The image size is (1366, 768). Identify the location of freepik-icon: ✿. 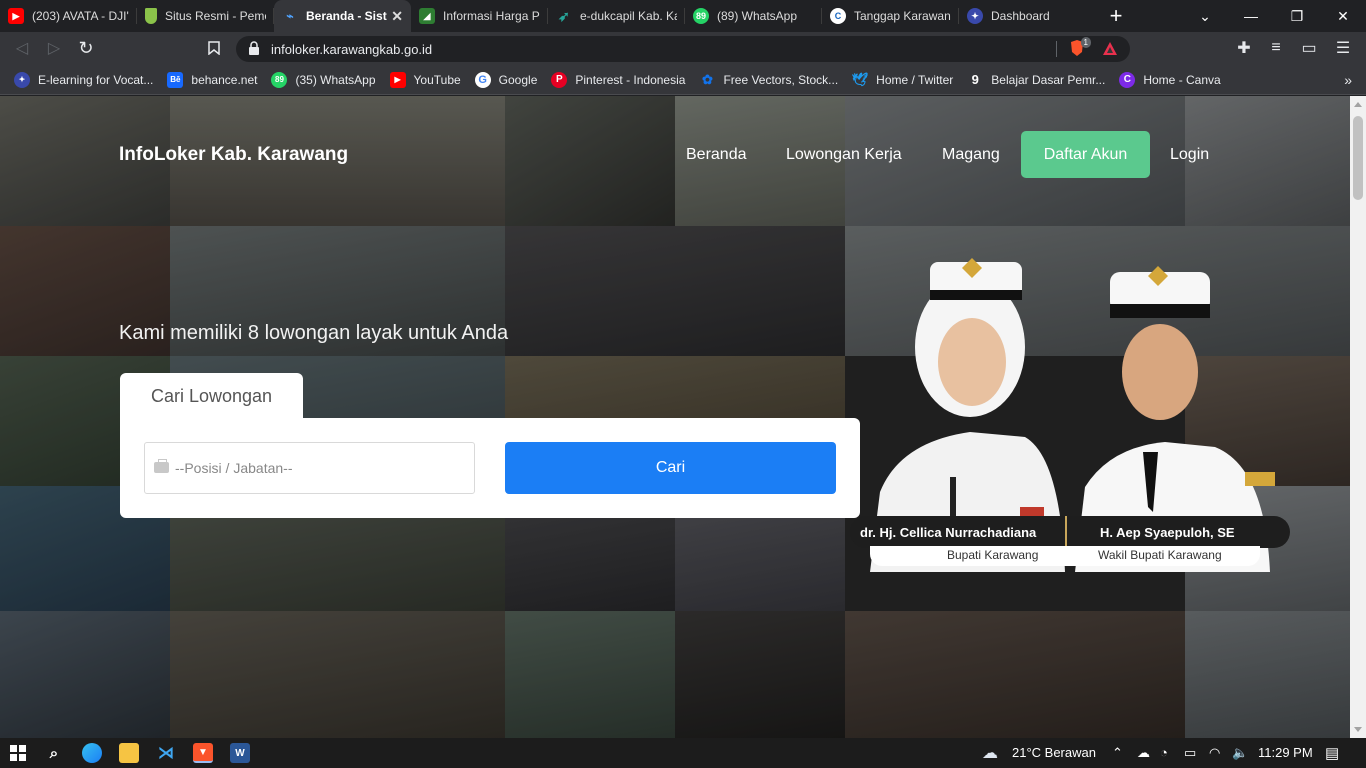
(707, 79).